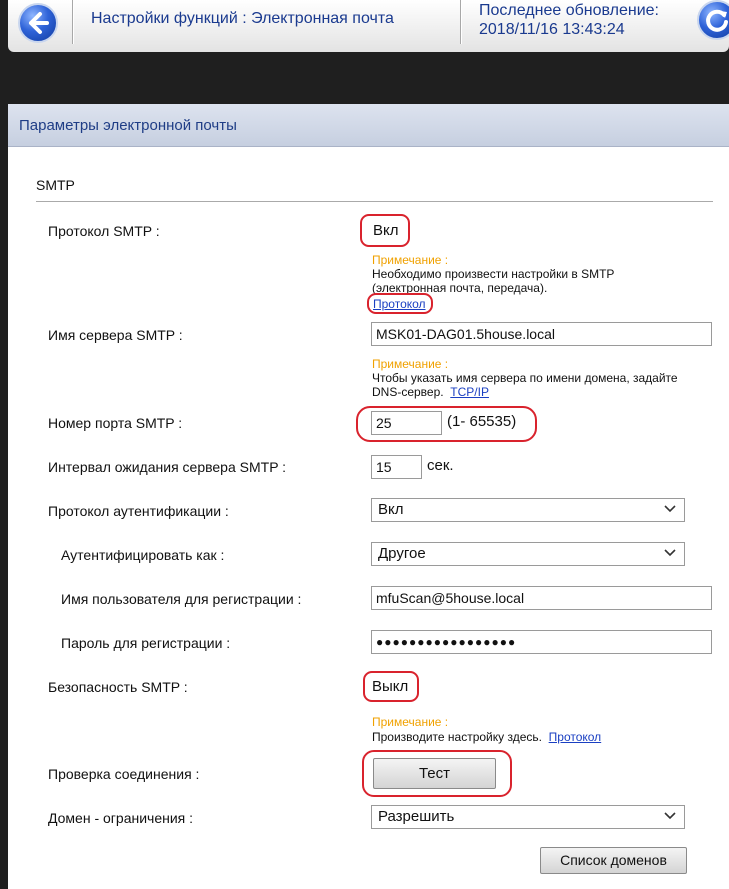 The image size is (729, 889). What do you see at coordinates (541, 598) in the screenshot?
I see `login-user-input: mfuScan@5house.local` at bounding box center [541, 598].